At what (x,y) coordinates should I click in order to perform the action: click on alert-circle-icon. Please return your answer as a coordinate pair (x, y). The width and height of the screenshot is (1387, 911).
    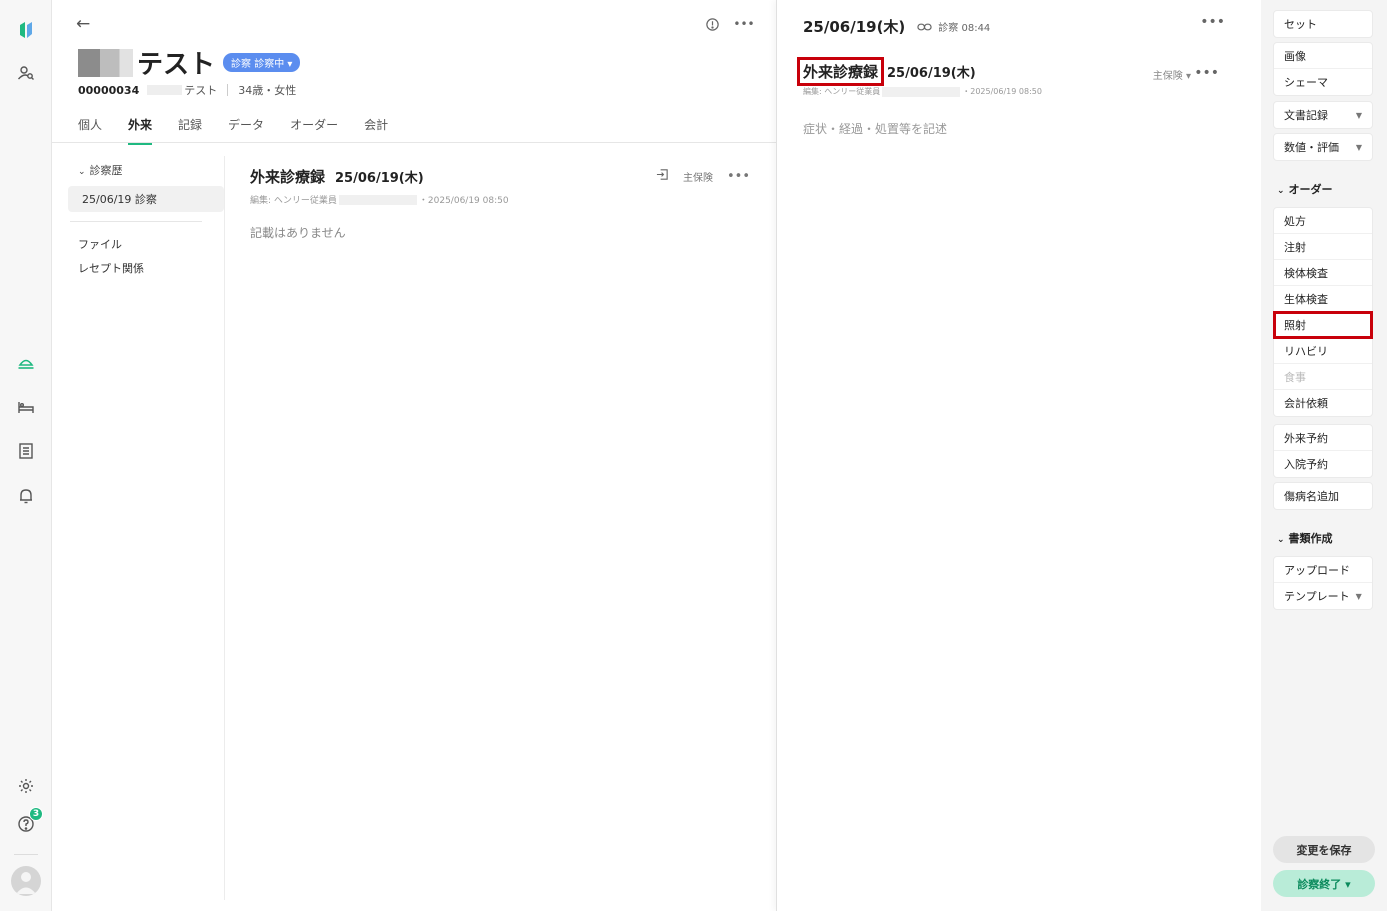
    Looking at the image, I should click on (712, 24).